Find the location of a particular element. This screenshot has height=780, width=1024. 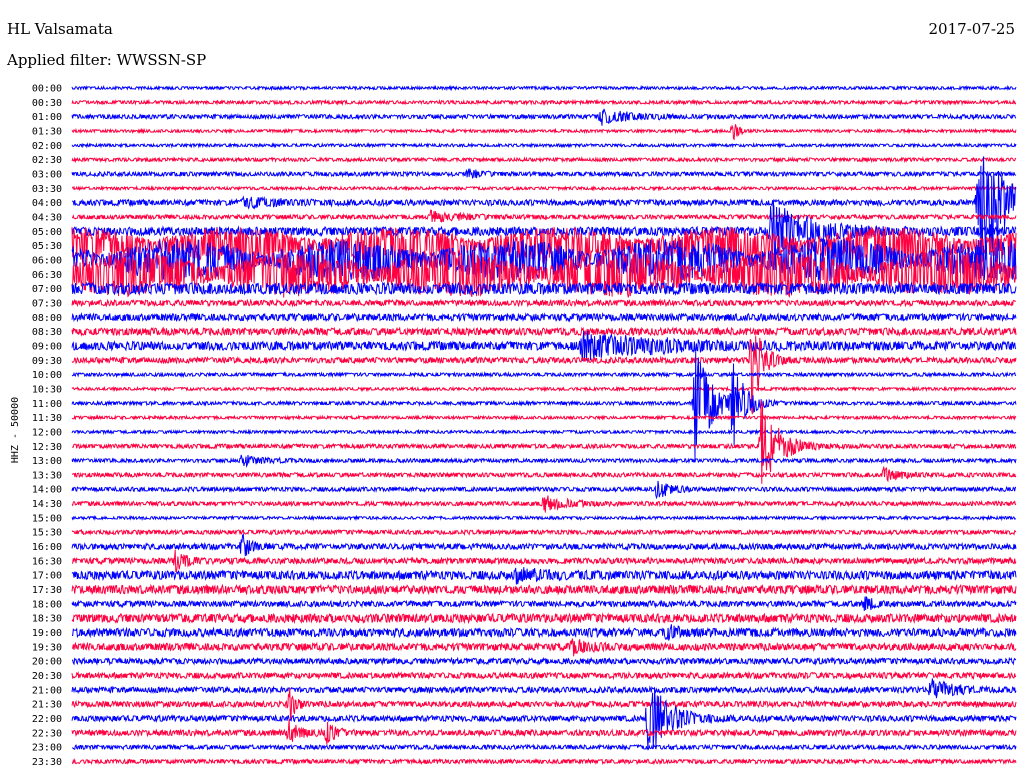

time-tick-label: 13:30 is located at coordinates (47, 475).